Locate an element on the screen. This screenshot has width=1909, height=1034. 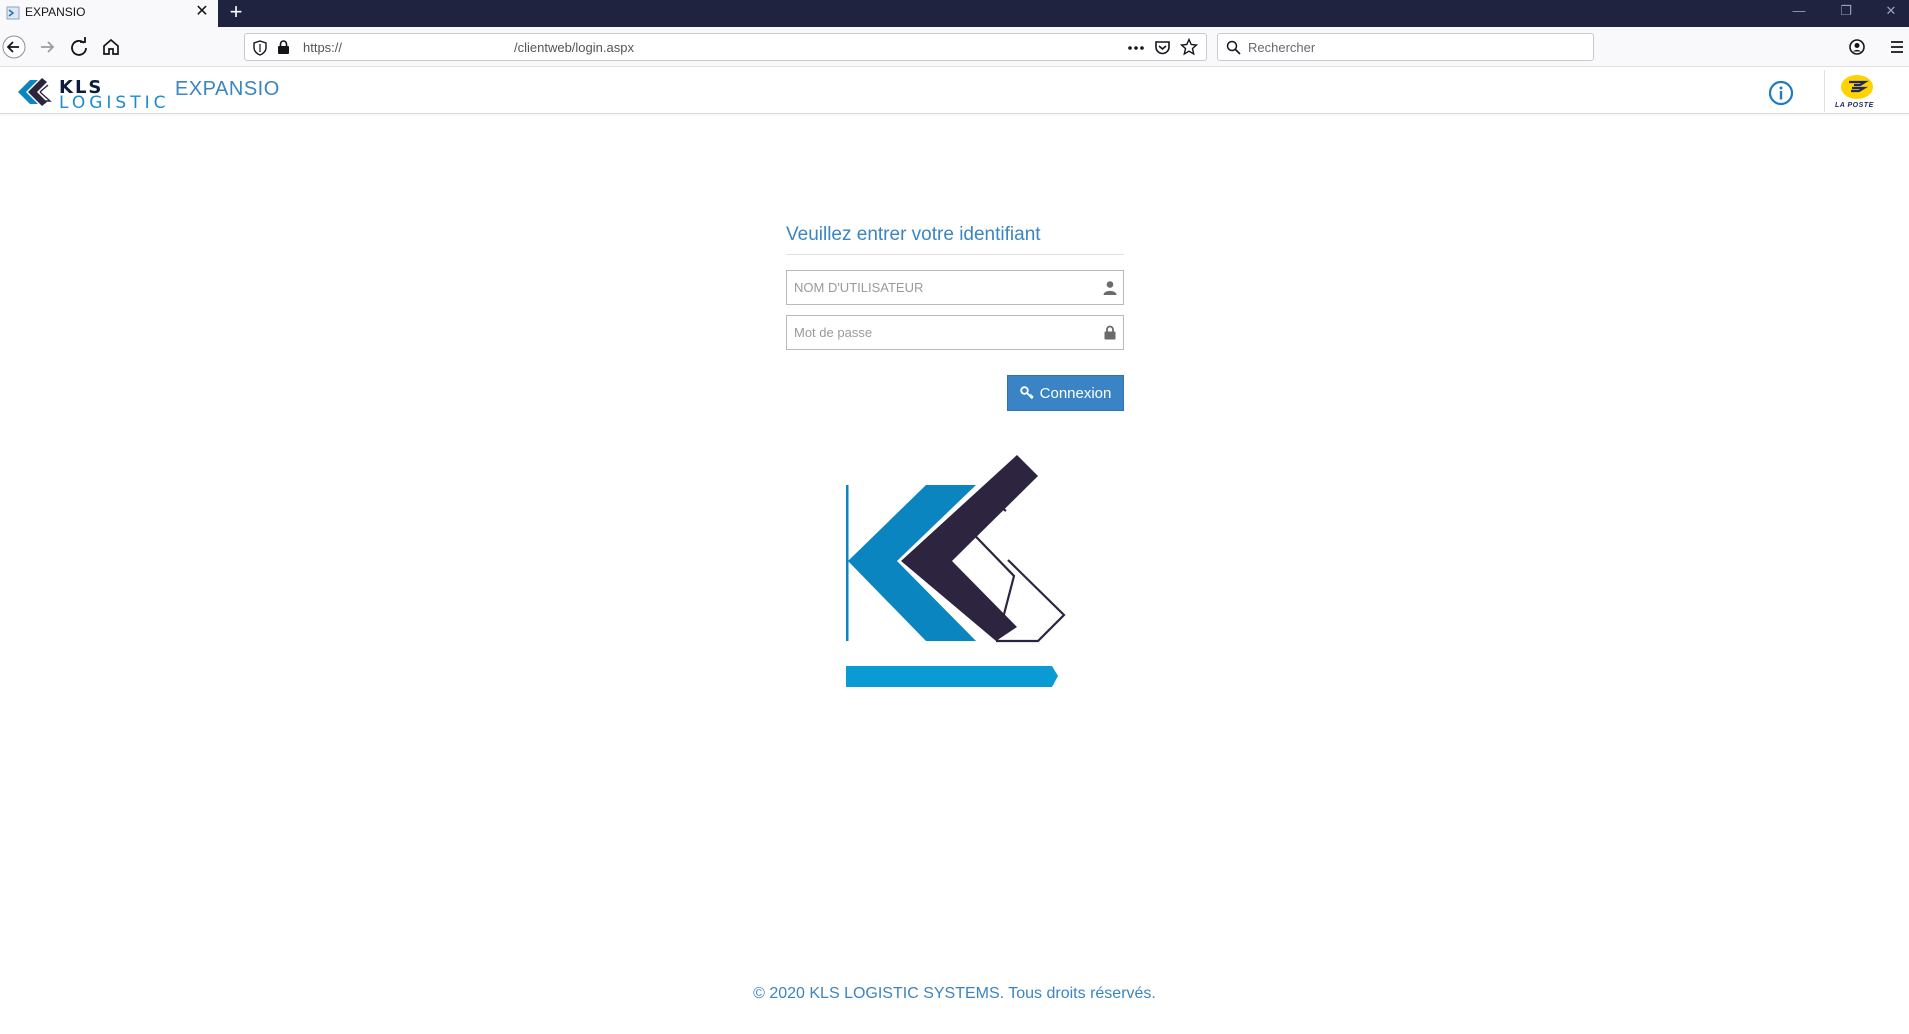
la-poste-mark is located at coordinates (1857, 87).